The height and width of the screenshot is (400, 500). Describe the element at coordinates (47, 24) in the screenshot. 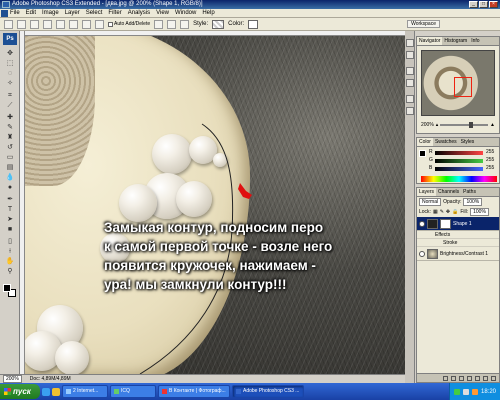

I see `fill-pixels-icon` at that location.